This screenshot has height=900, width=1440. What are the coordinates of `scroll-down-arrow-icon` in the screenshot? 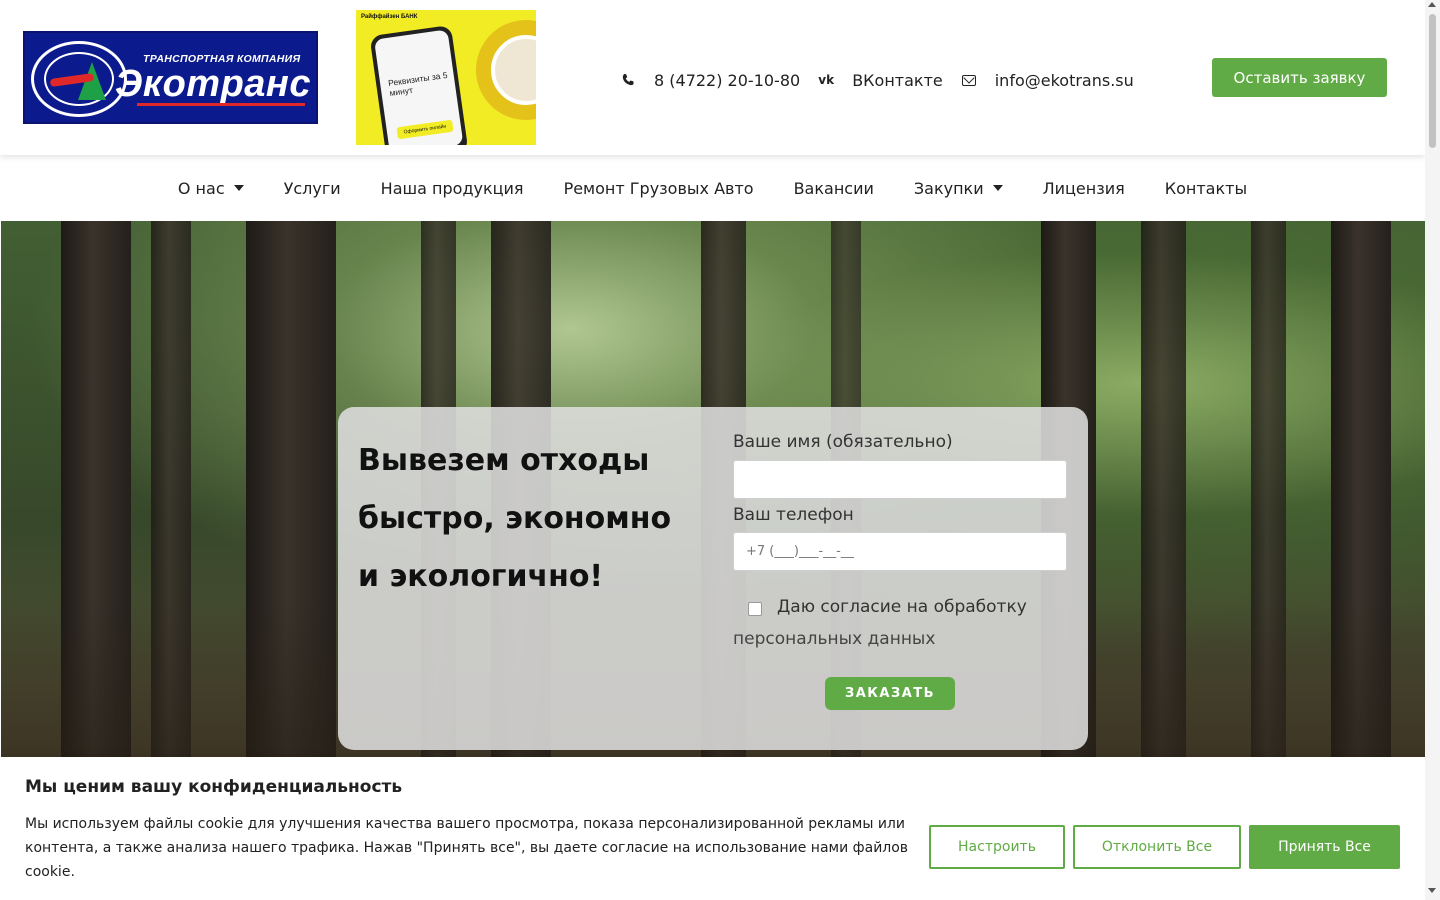 It's located at (1432, 890).